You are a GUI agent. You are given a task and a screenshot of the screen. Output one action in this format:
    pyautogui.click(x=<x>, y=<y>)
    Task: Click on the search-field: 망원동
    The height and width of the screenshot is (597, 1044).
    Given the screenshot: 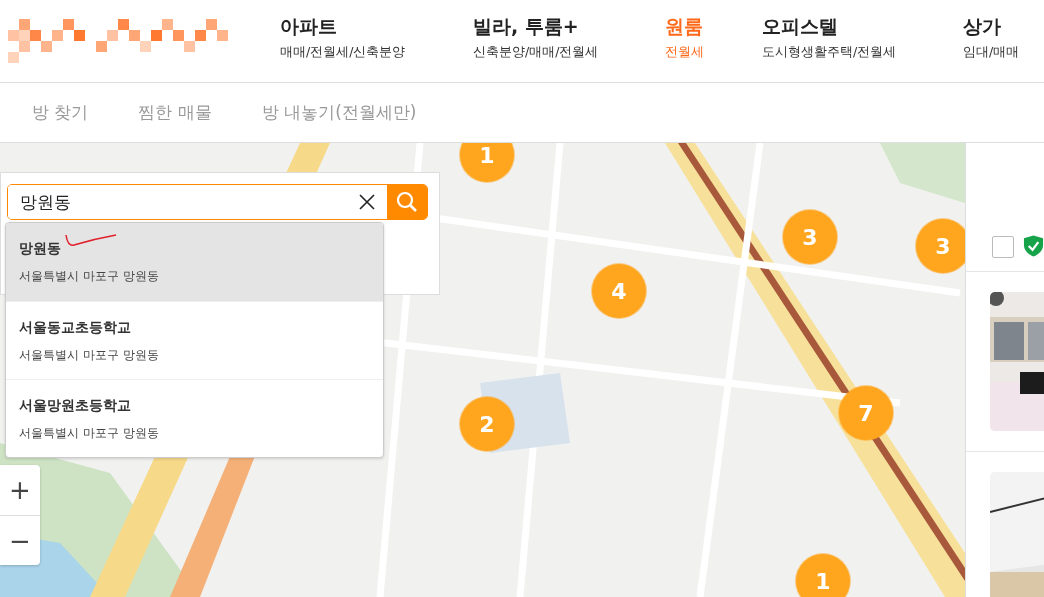 What is the action you would take?
    pyautogui.click(x=217, y=202)
    